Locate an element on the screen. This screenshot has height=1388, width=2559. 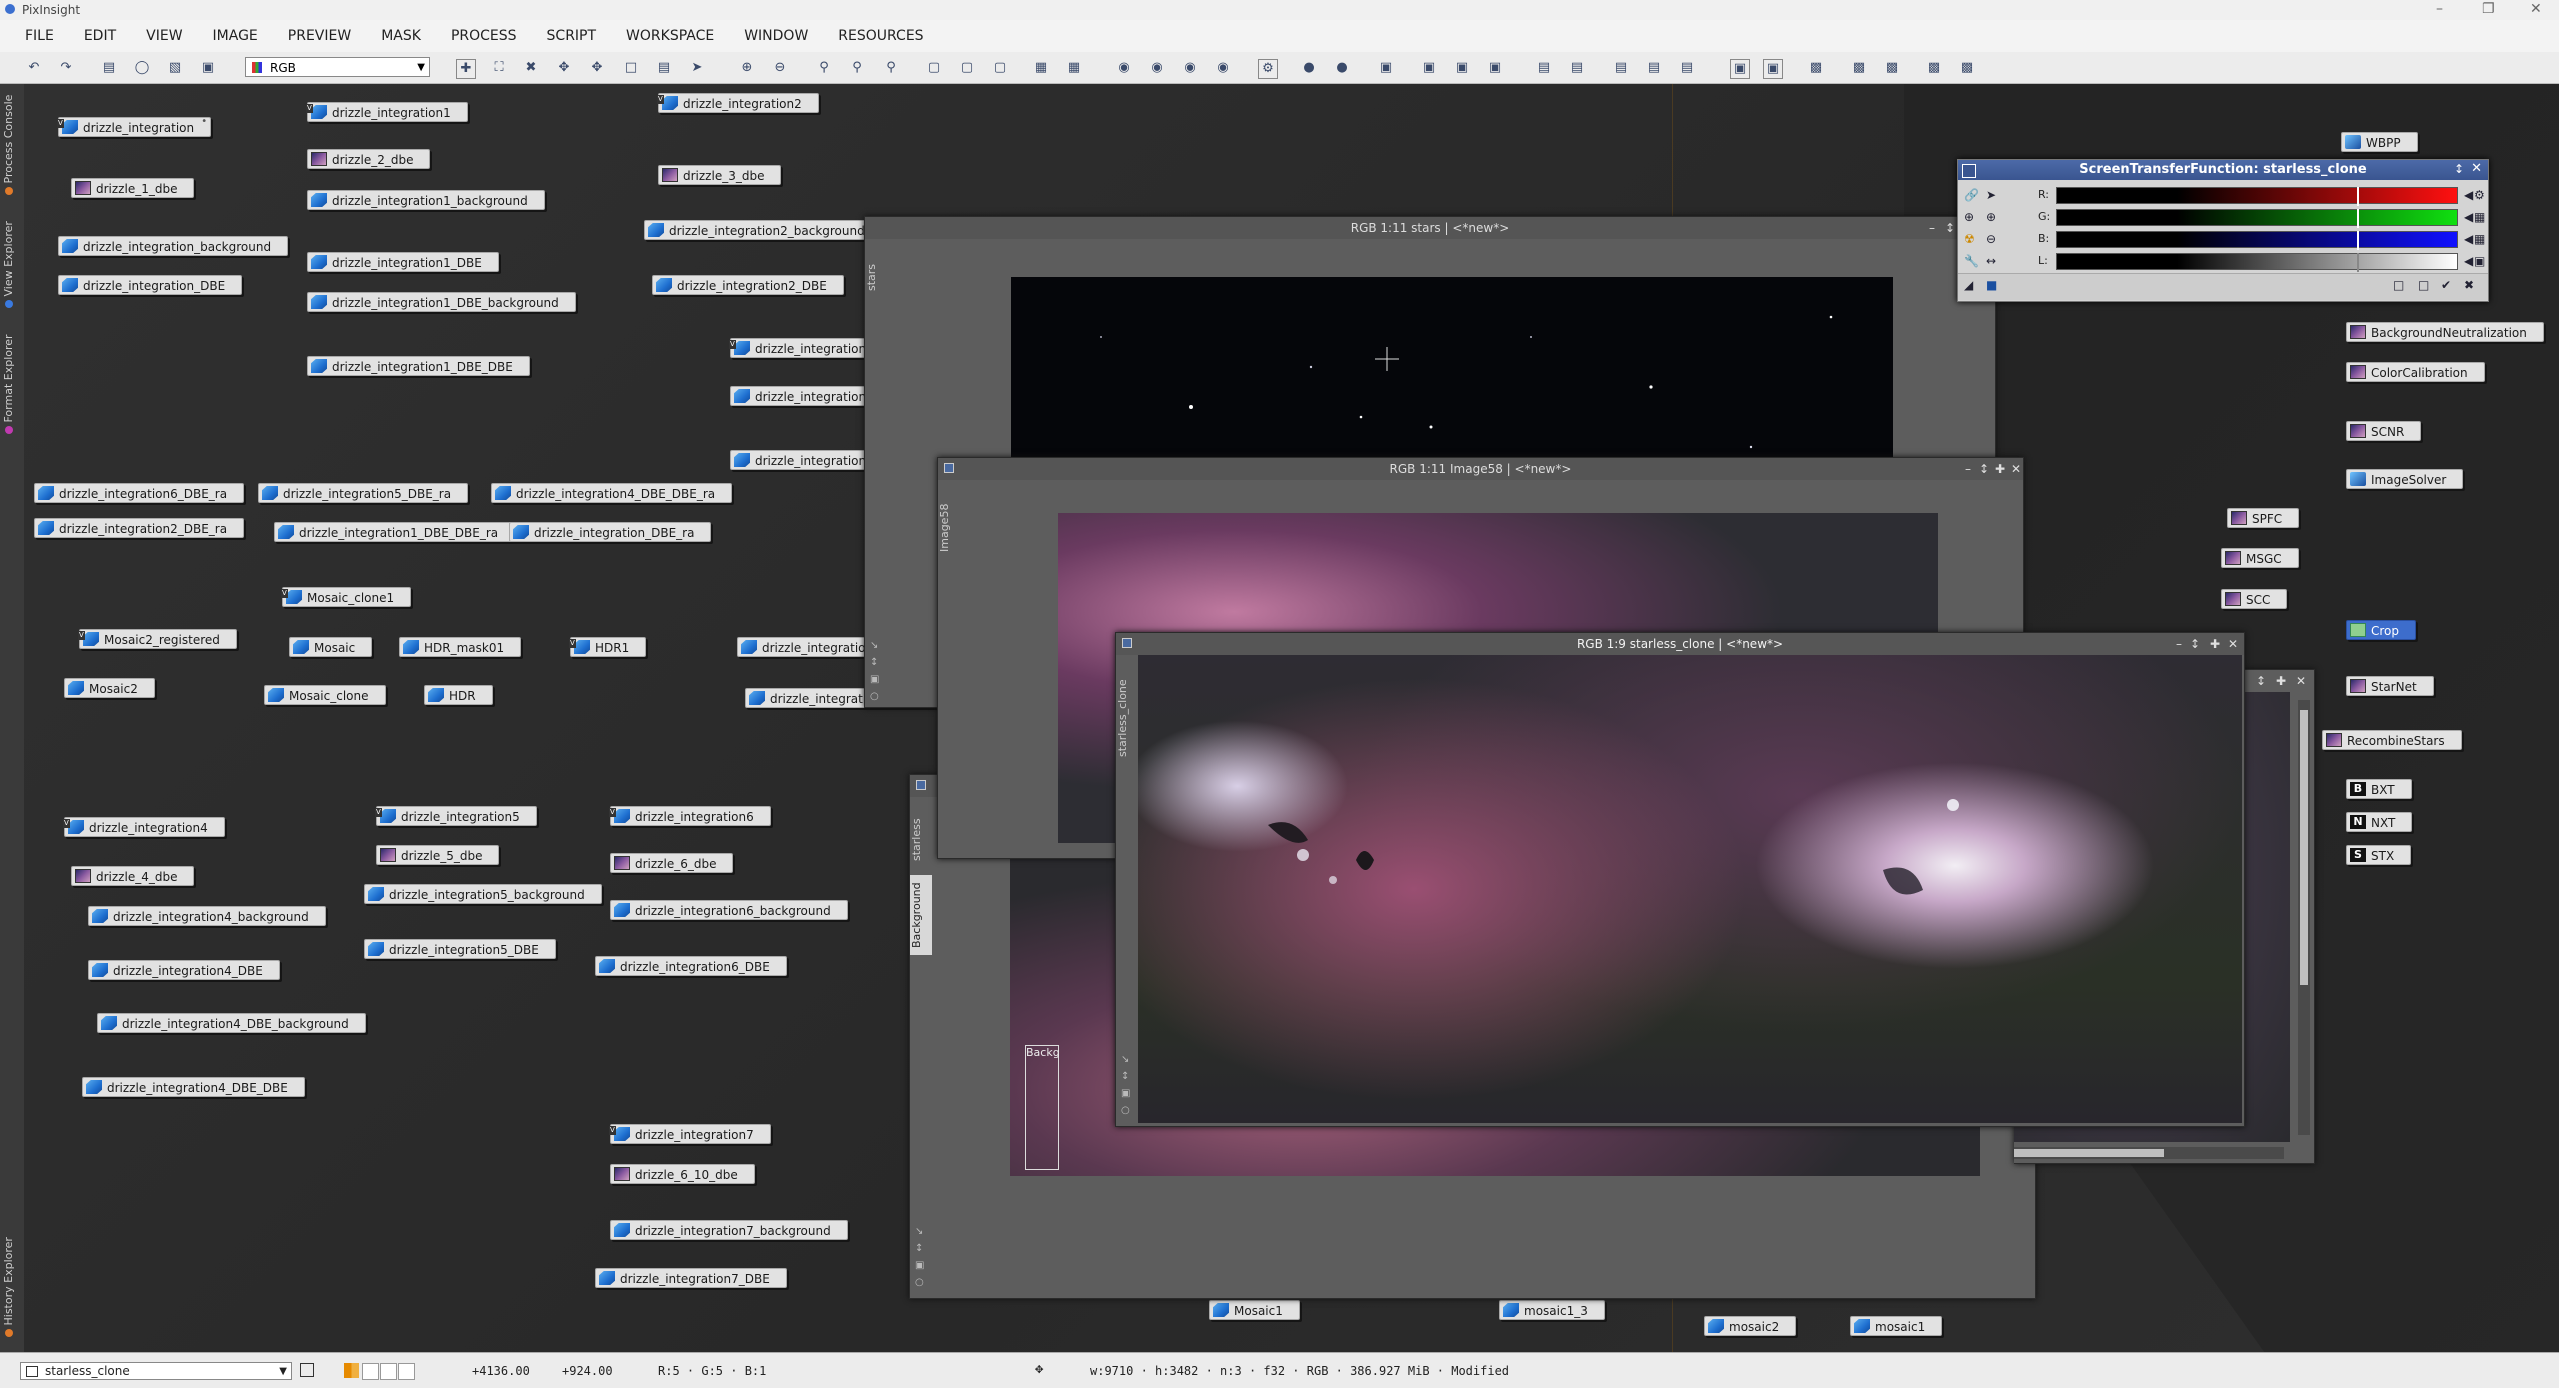
page-icon: □ is located at coordinates (631, 68).